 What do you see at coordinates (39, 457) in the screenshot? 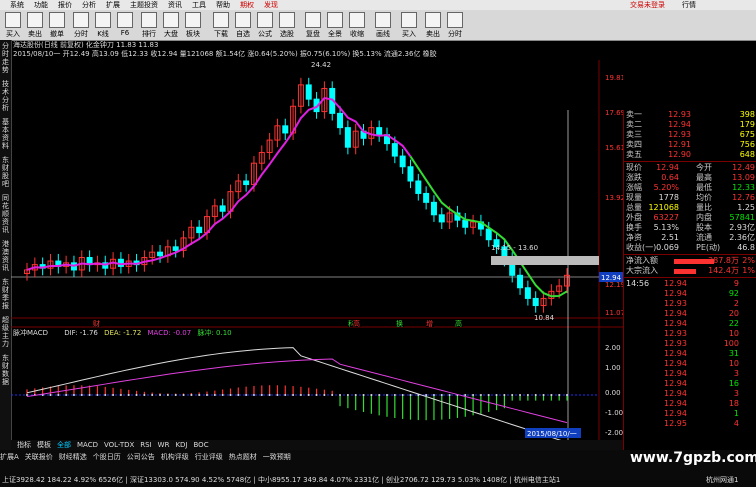
I see `sub-tab-1: 关联报价` at bounding box center [39, 457].